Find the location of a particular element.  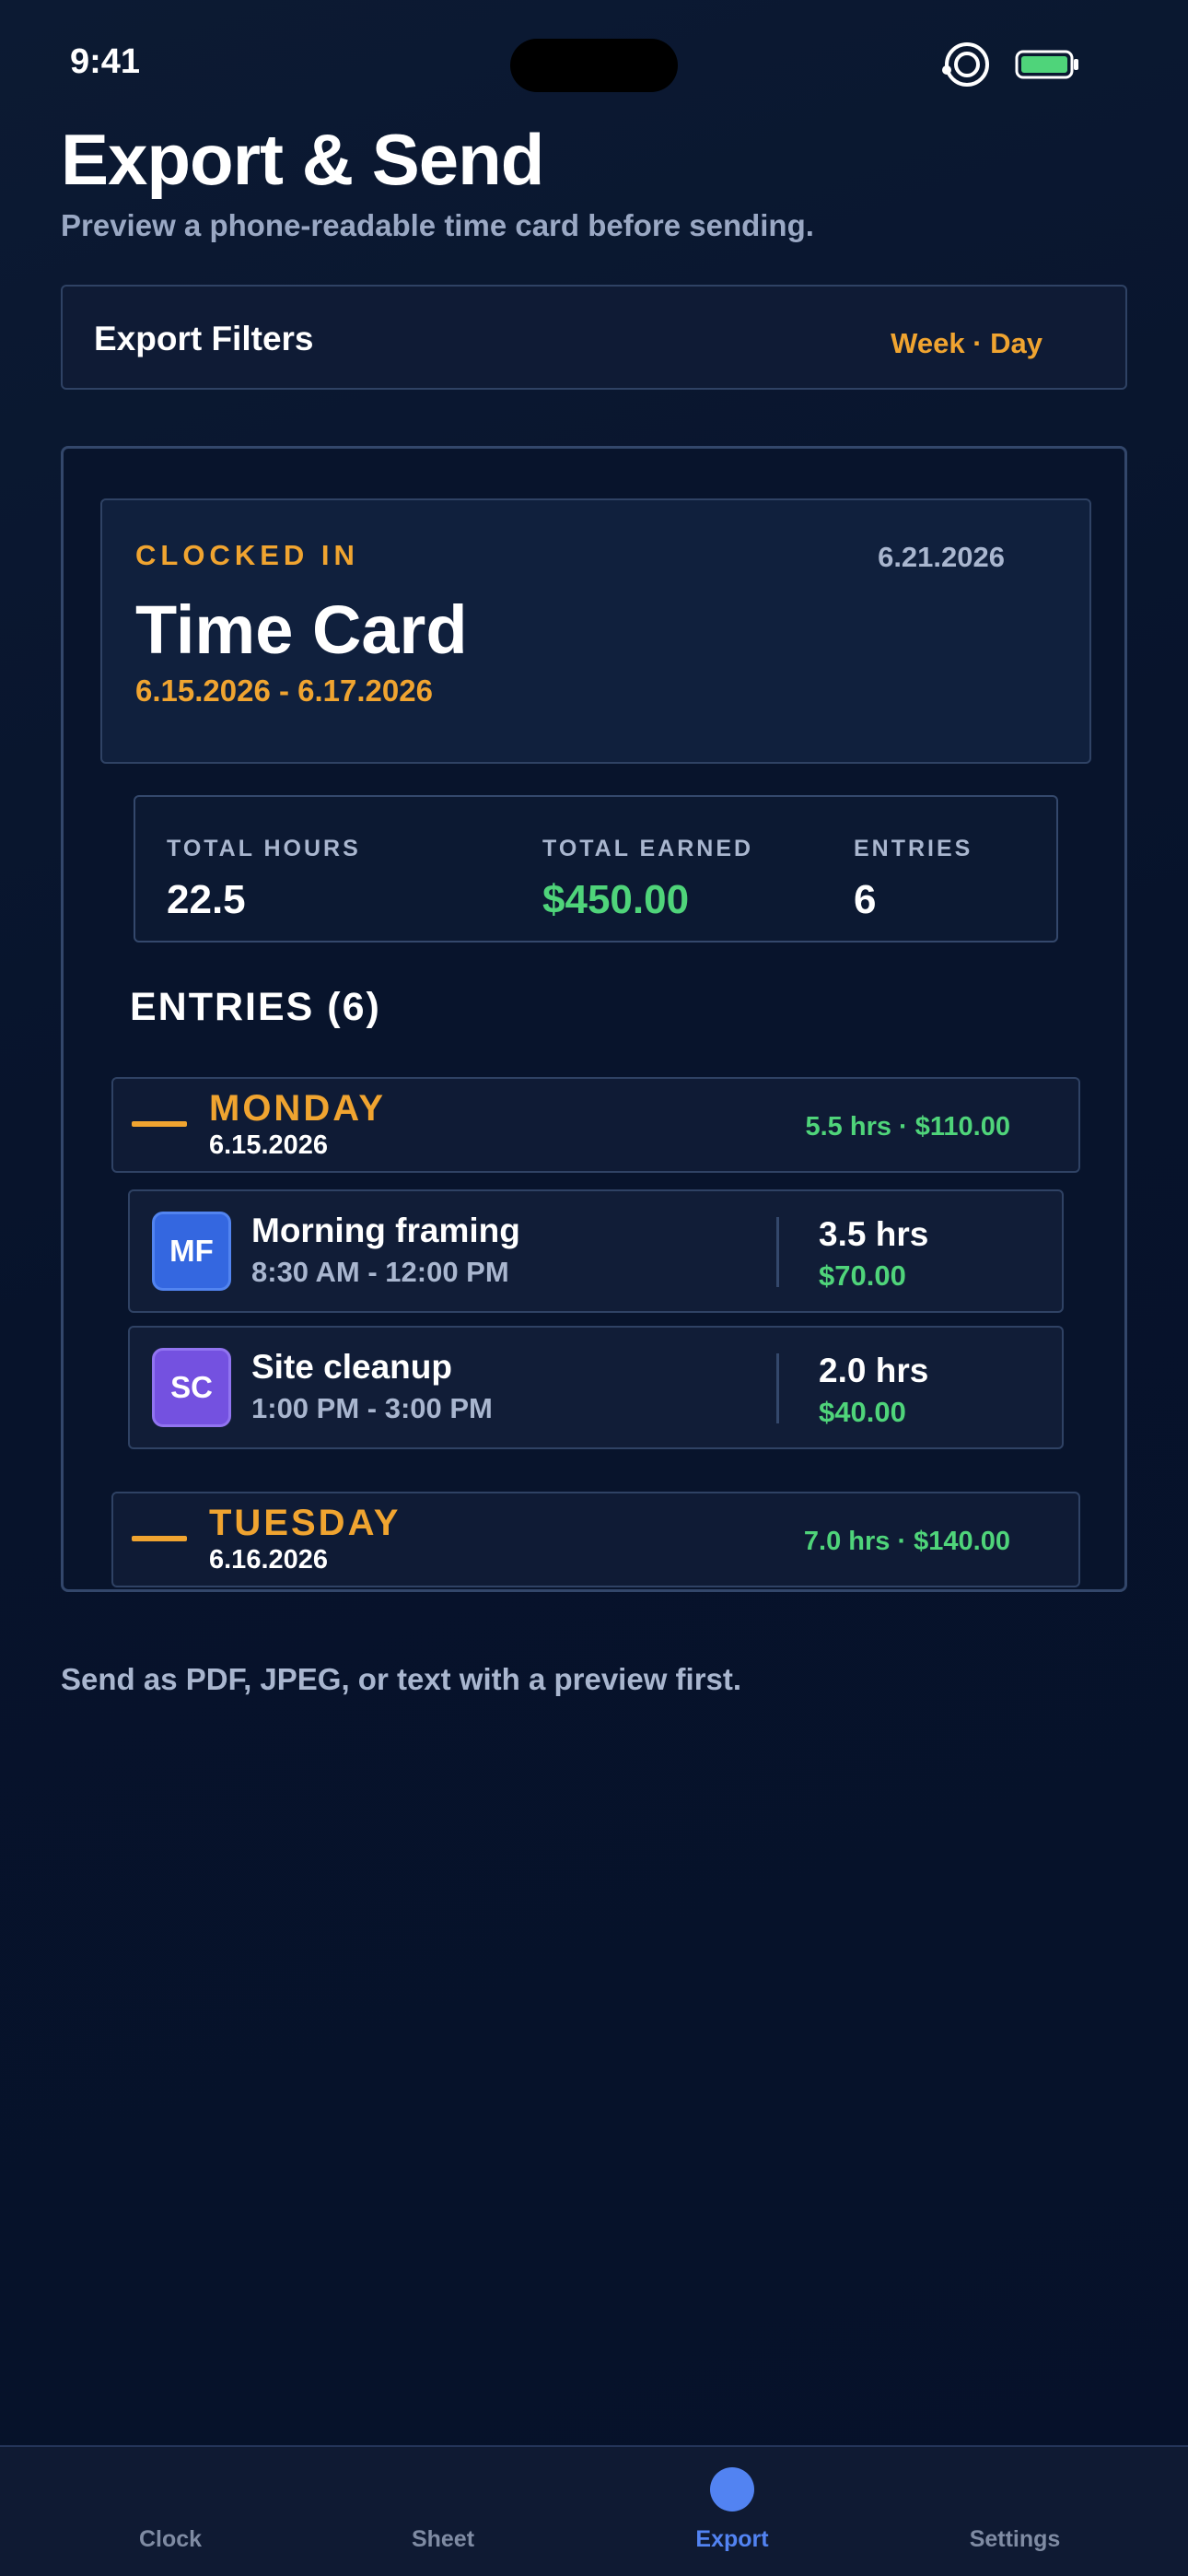

entry-earned: $70.00 is located at coordinates (862, 1275).